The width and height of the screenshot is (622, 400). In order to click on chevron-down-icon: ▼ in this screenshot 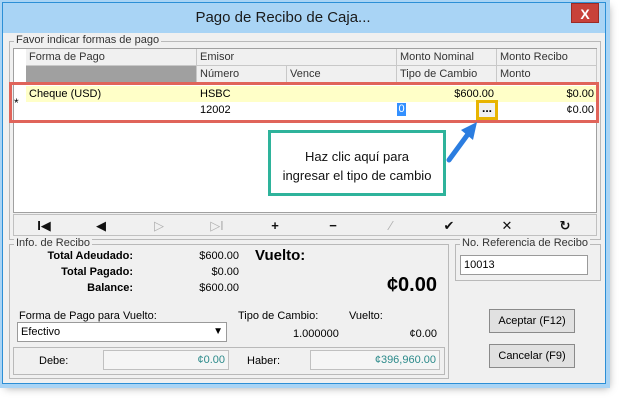, I will do `click(218, 331)`.